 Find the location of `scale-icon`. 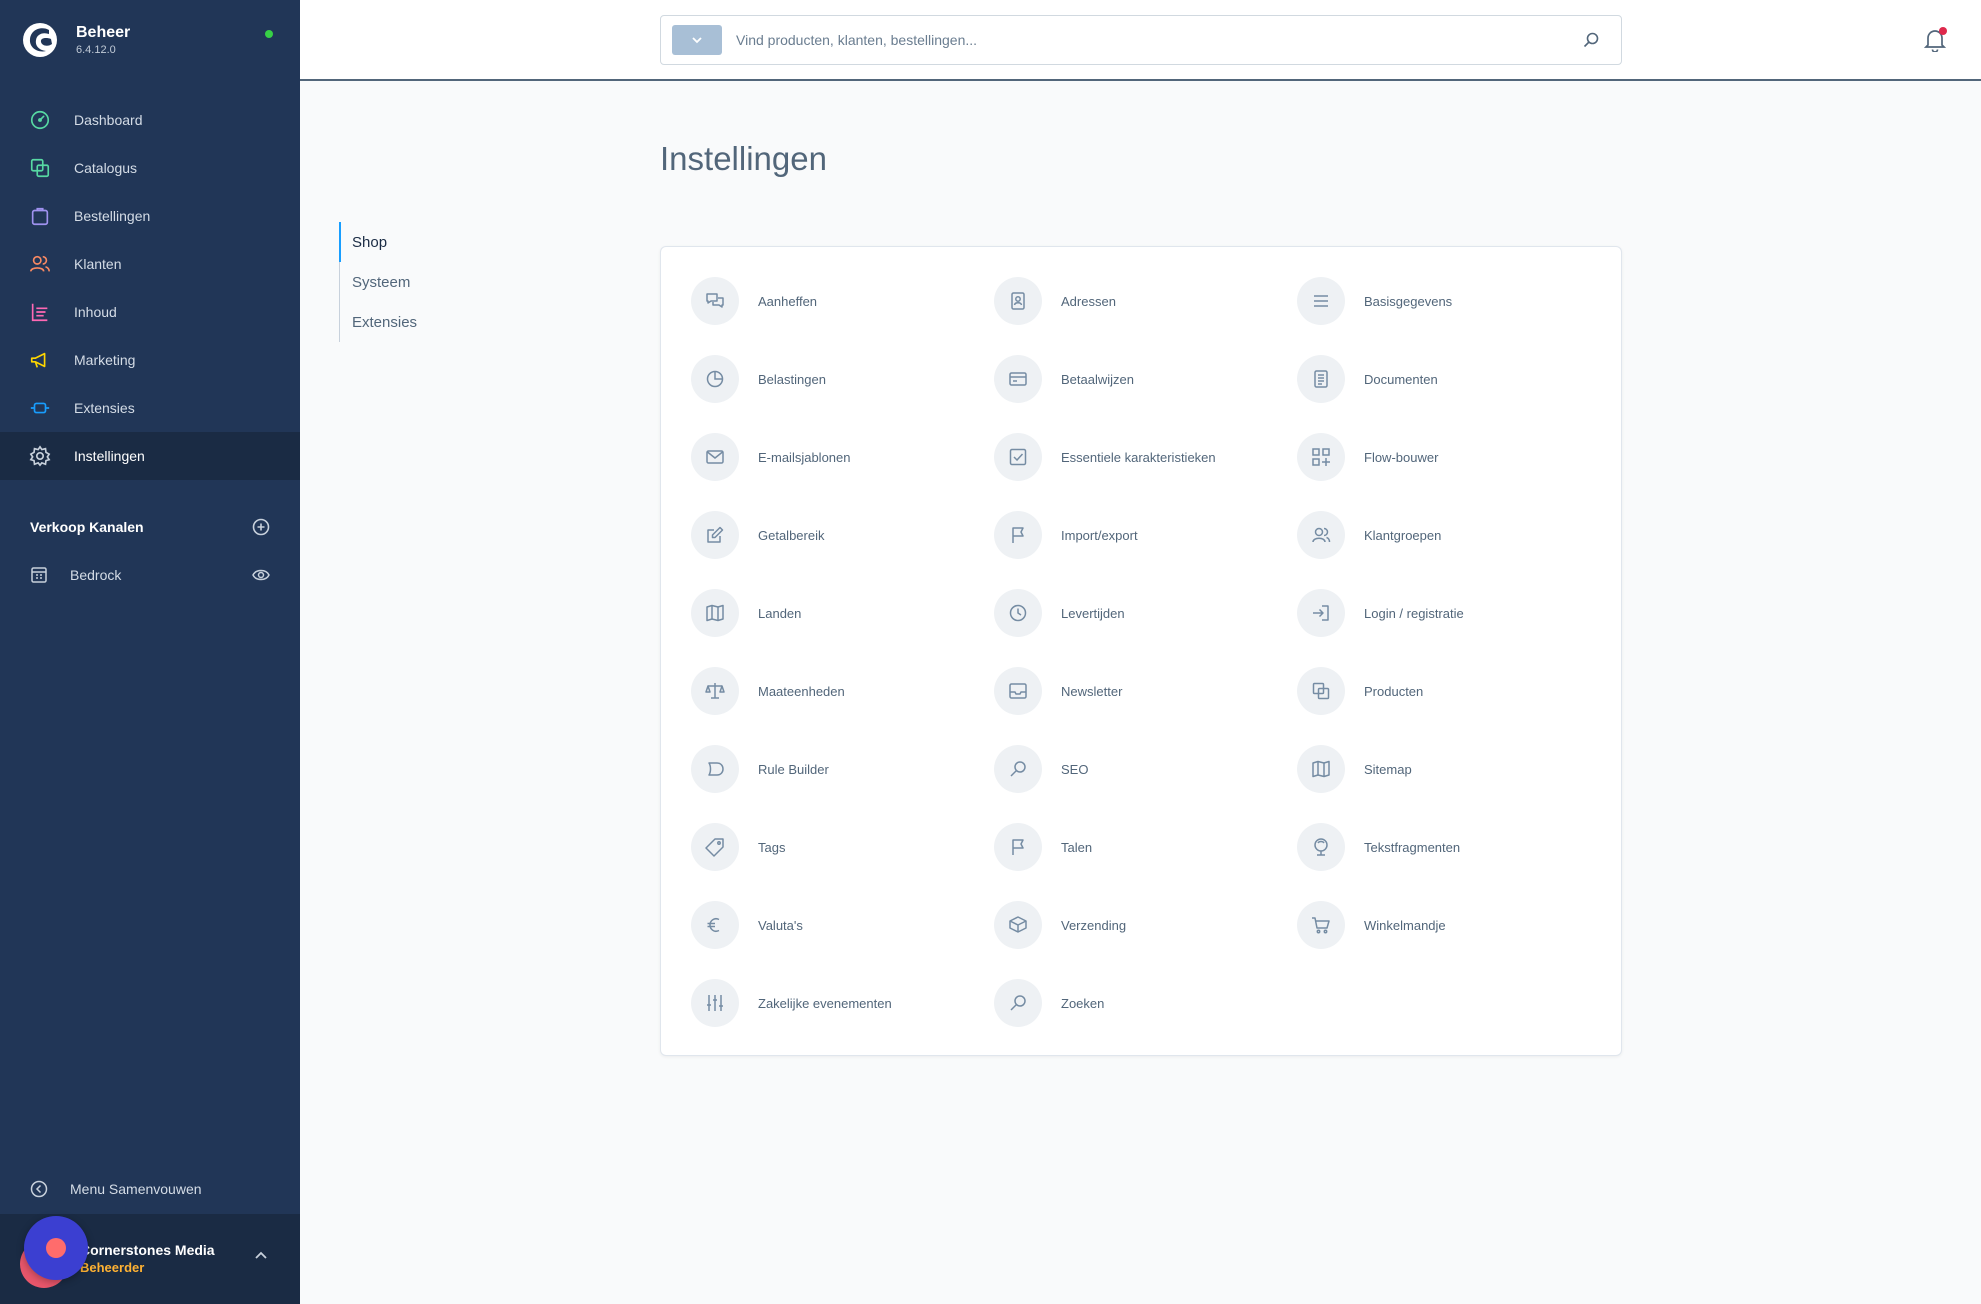

scale-icon is located at coordinates (715, 691).